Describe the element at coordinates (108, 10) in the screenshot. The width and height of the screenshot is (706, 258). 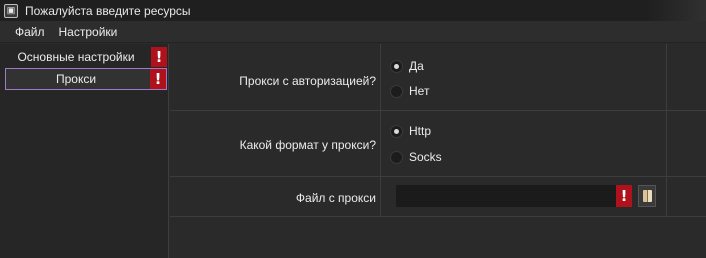
I see `window-title: Пожалуйста введите ресурсы` at that location.